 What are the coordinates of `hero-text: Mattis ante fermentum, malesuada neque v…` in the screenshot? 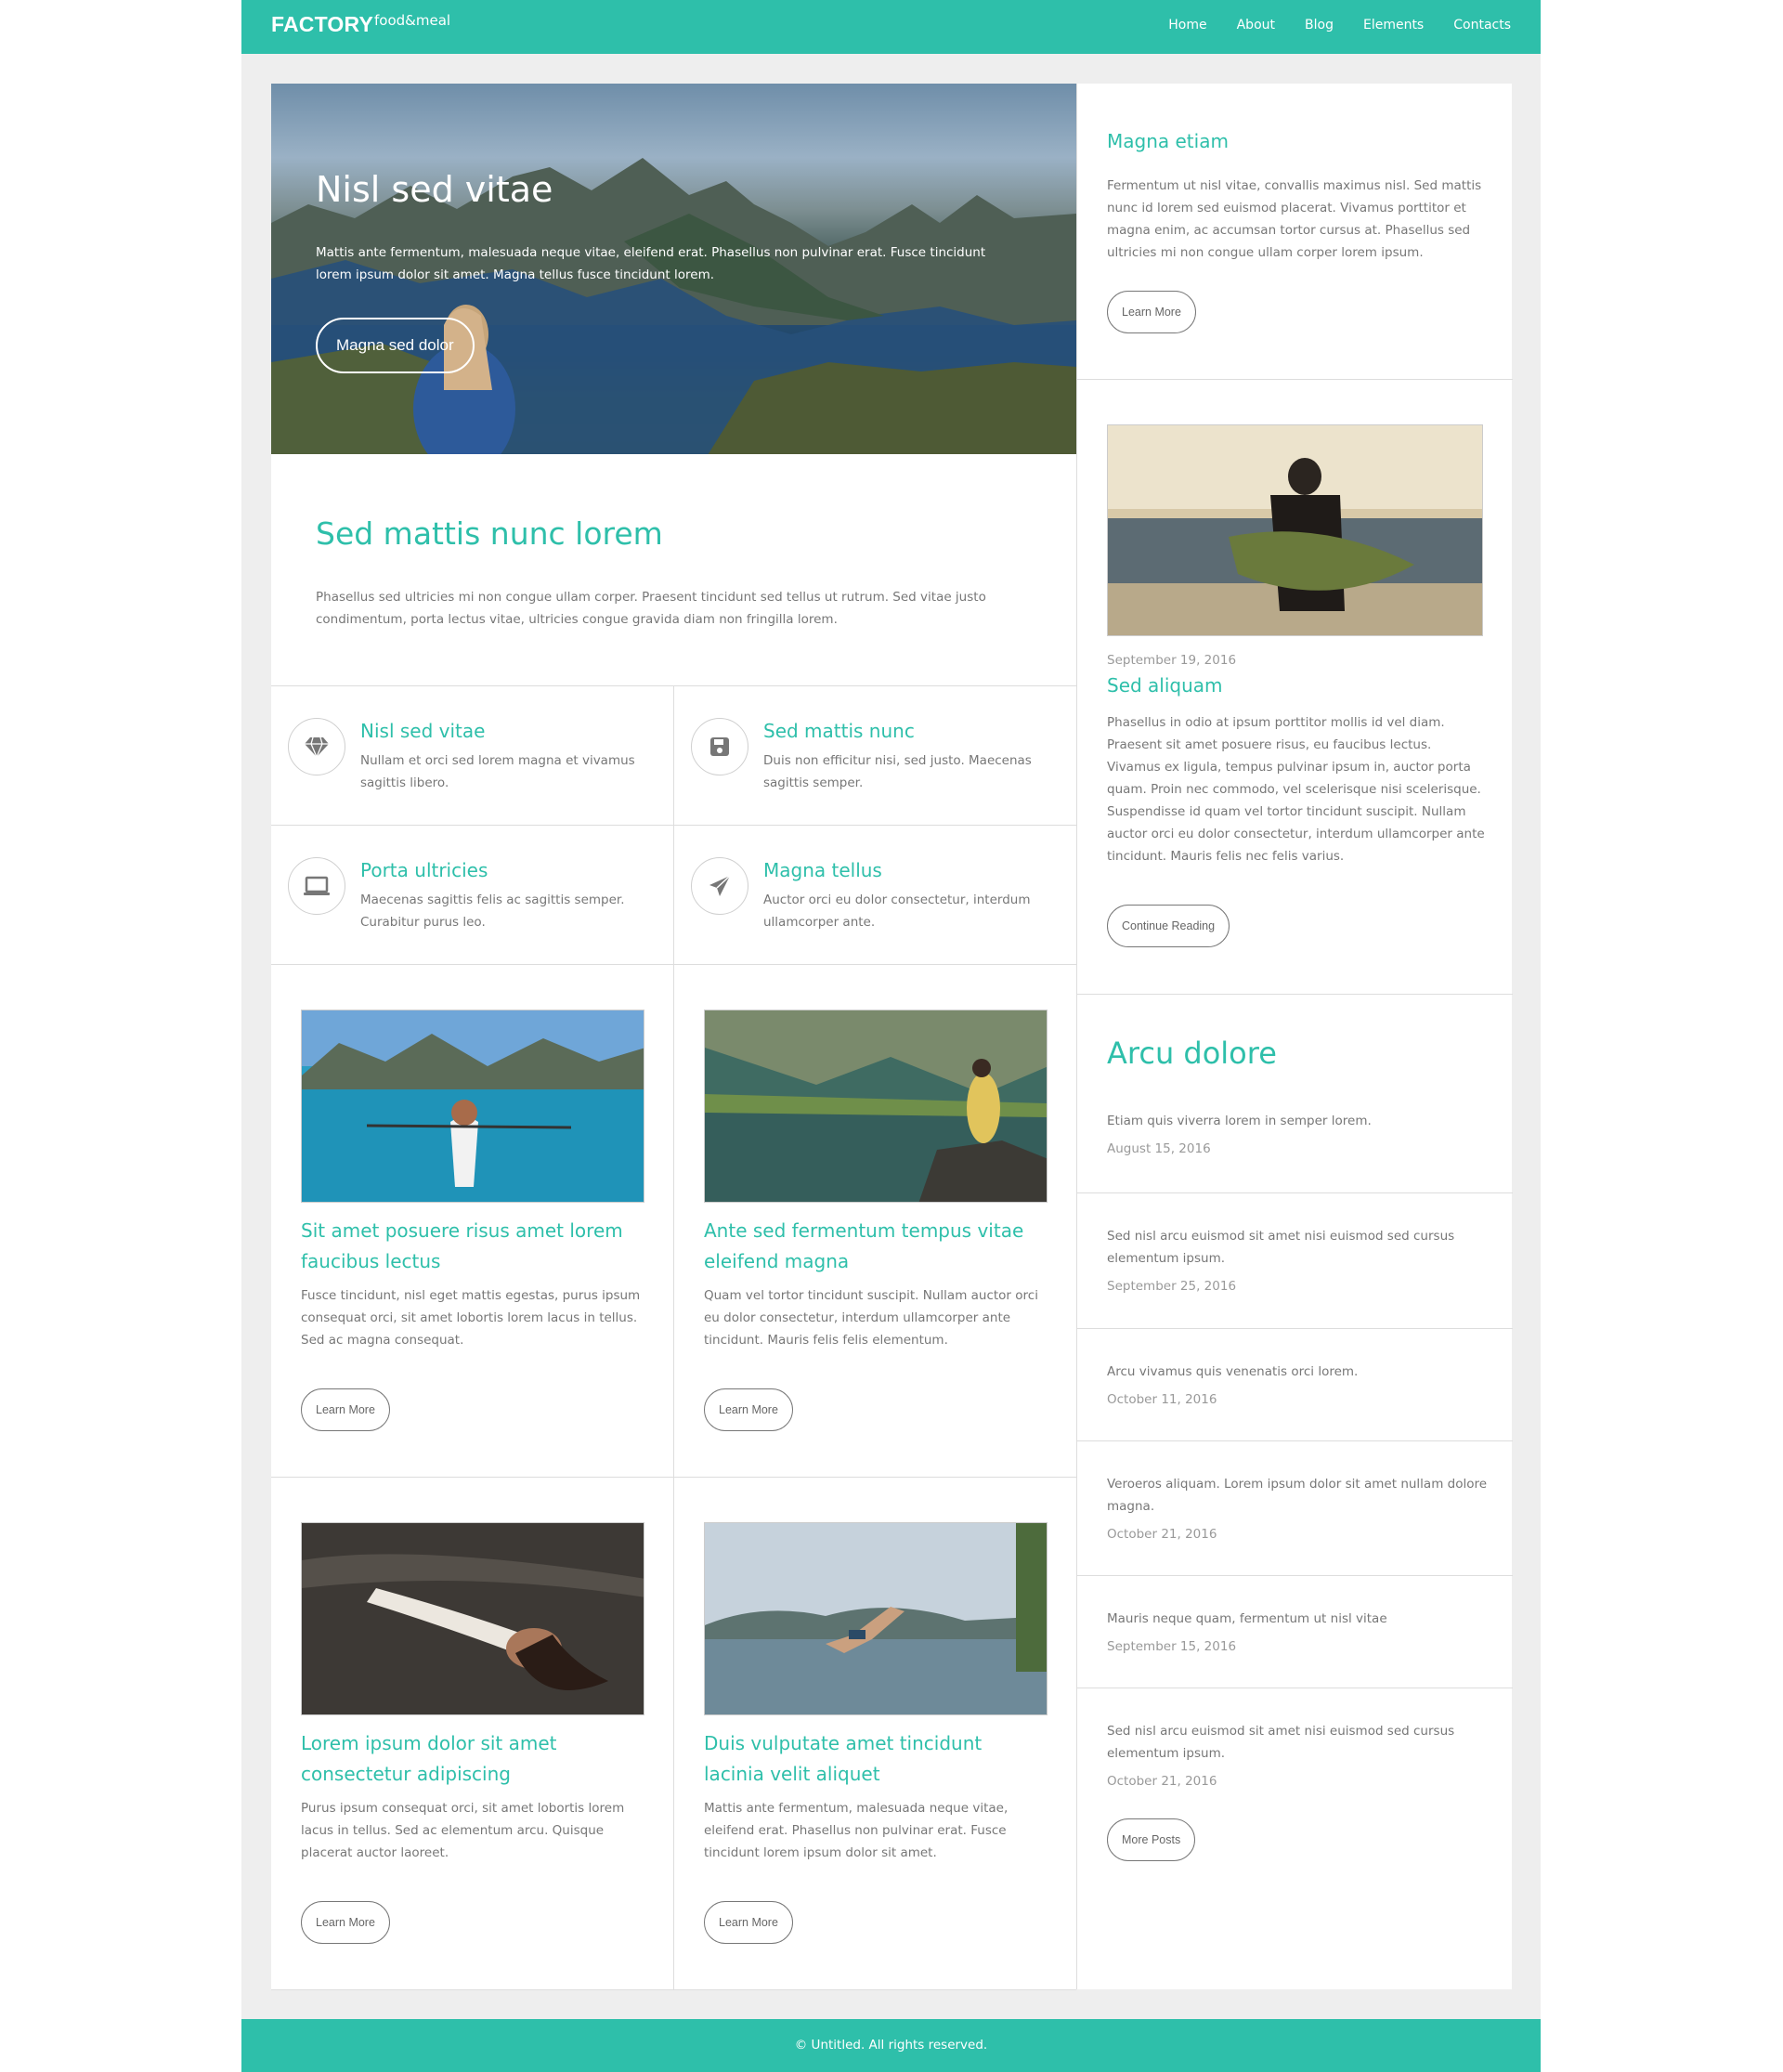 It's located at (651, 263).